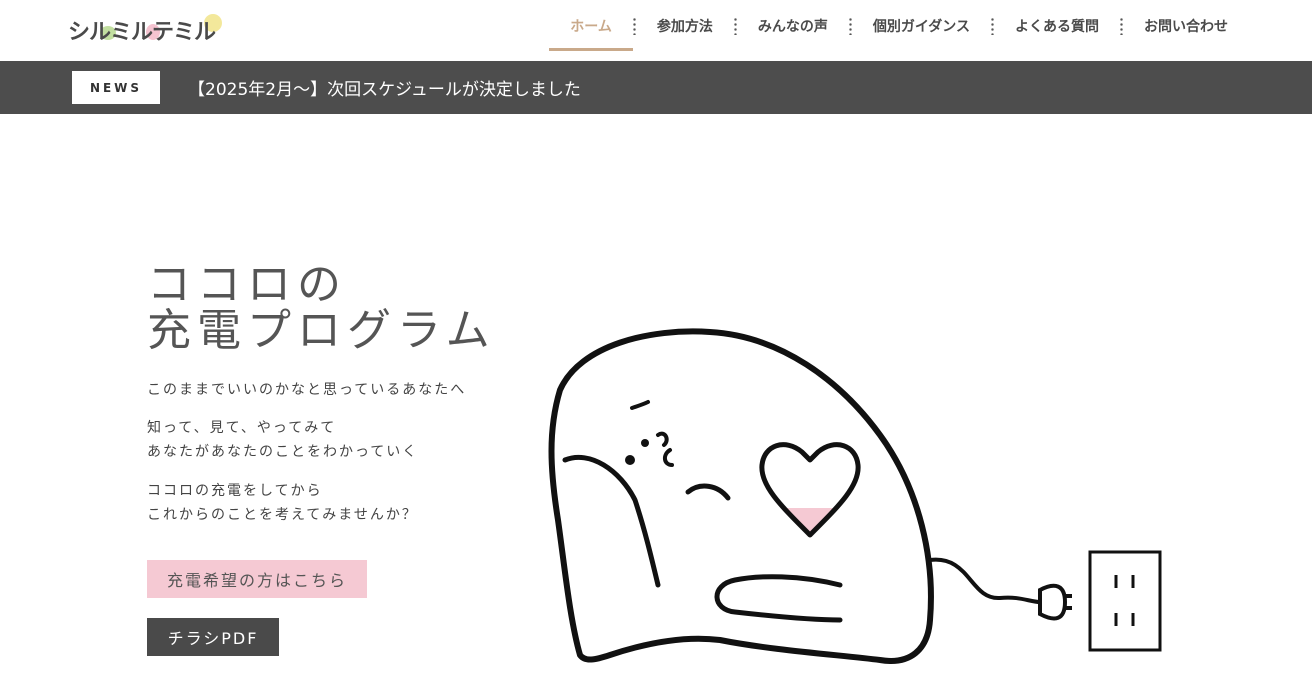  What do you see at coordinates (1055, 602) in the screenshot?
I see `plug-icon` at bounding box center [1055, 602].